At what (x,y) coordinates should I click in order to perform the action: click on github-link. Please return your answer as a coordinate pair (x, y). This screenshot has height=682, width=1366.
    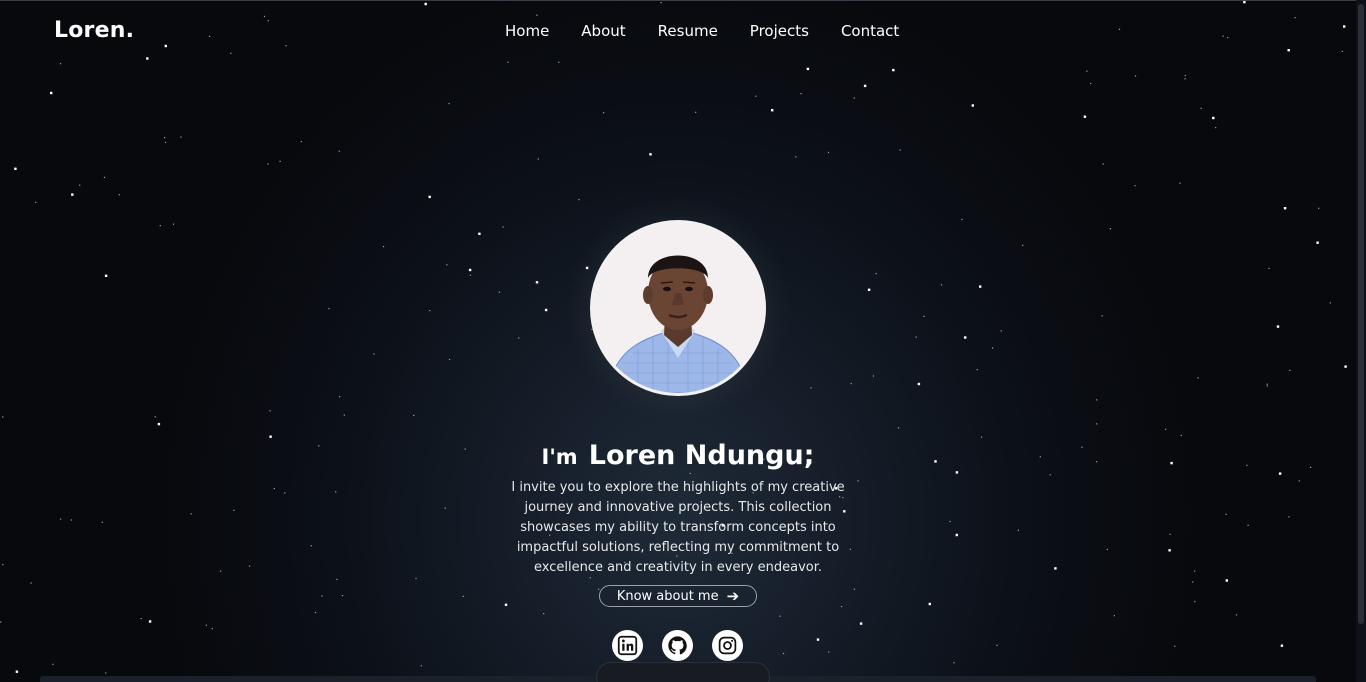
    Looking at the image, I should click on (677, 645).